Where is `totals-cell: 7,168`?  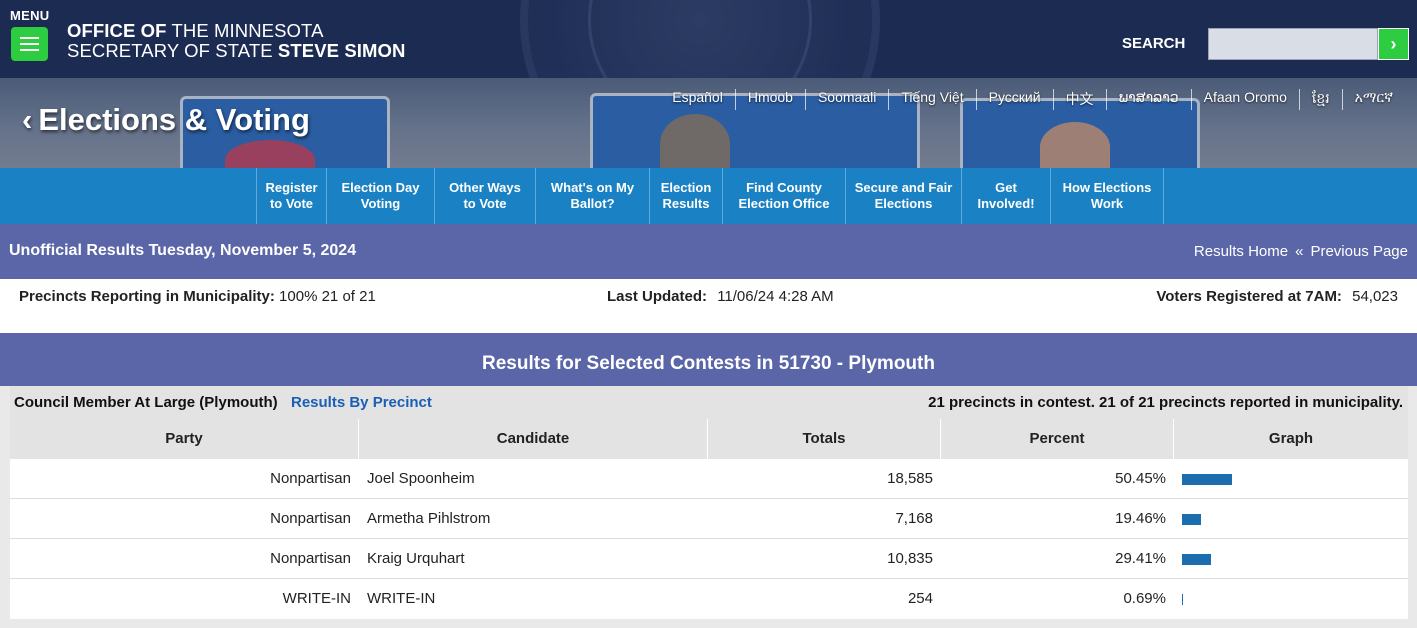 totals-cell: 7,168 is located at coordinates (914, 518).